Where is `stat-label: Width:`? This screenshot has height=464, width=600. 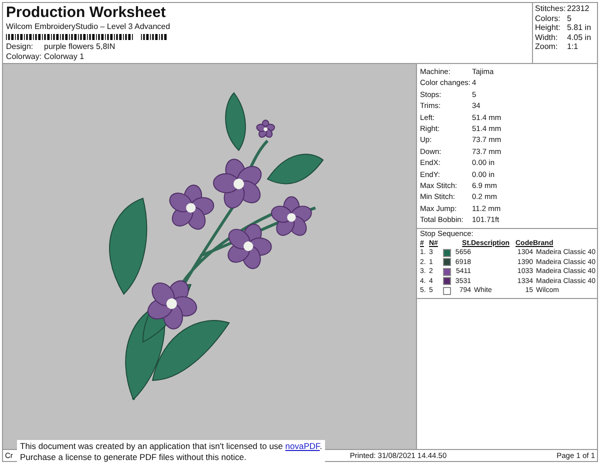
stat-label: Width: is located at coordinates (547, 37).